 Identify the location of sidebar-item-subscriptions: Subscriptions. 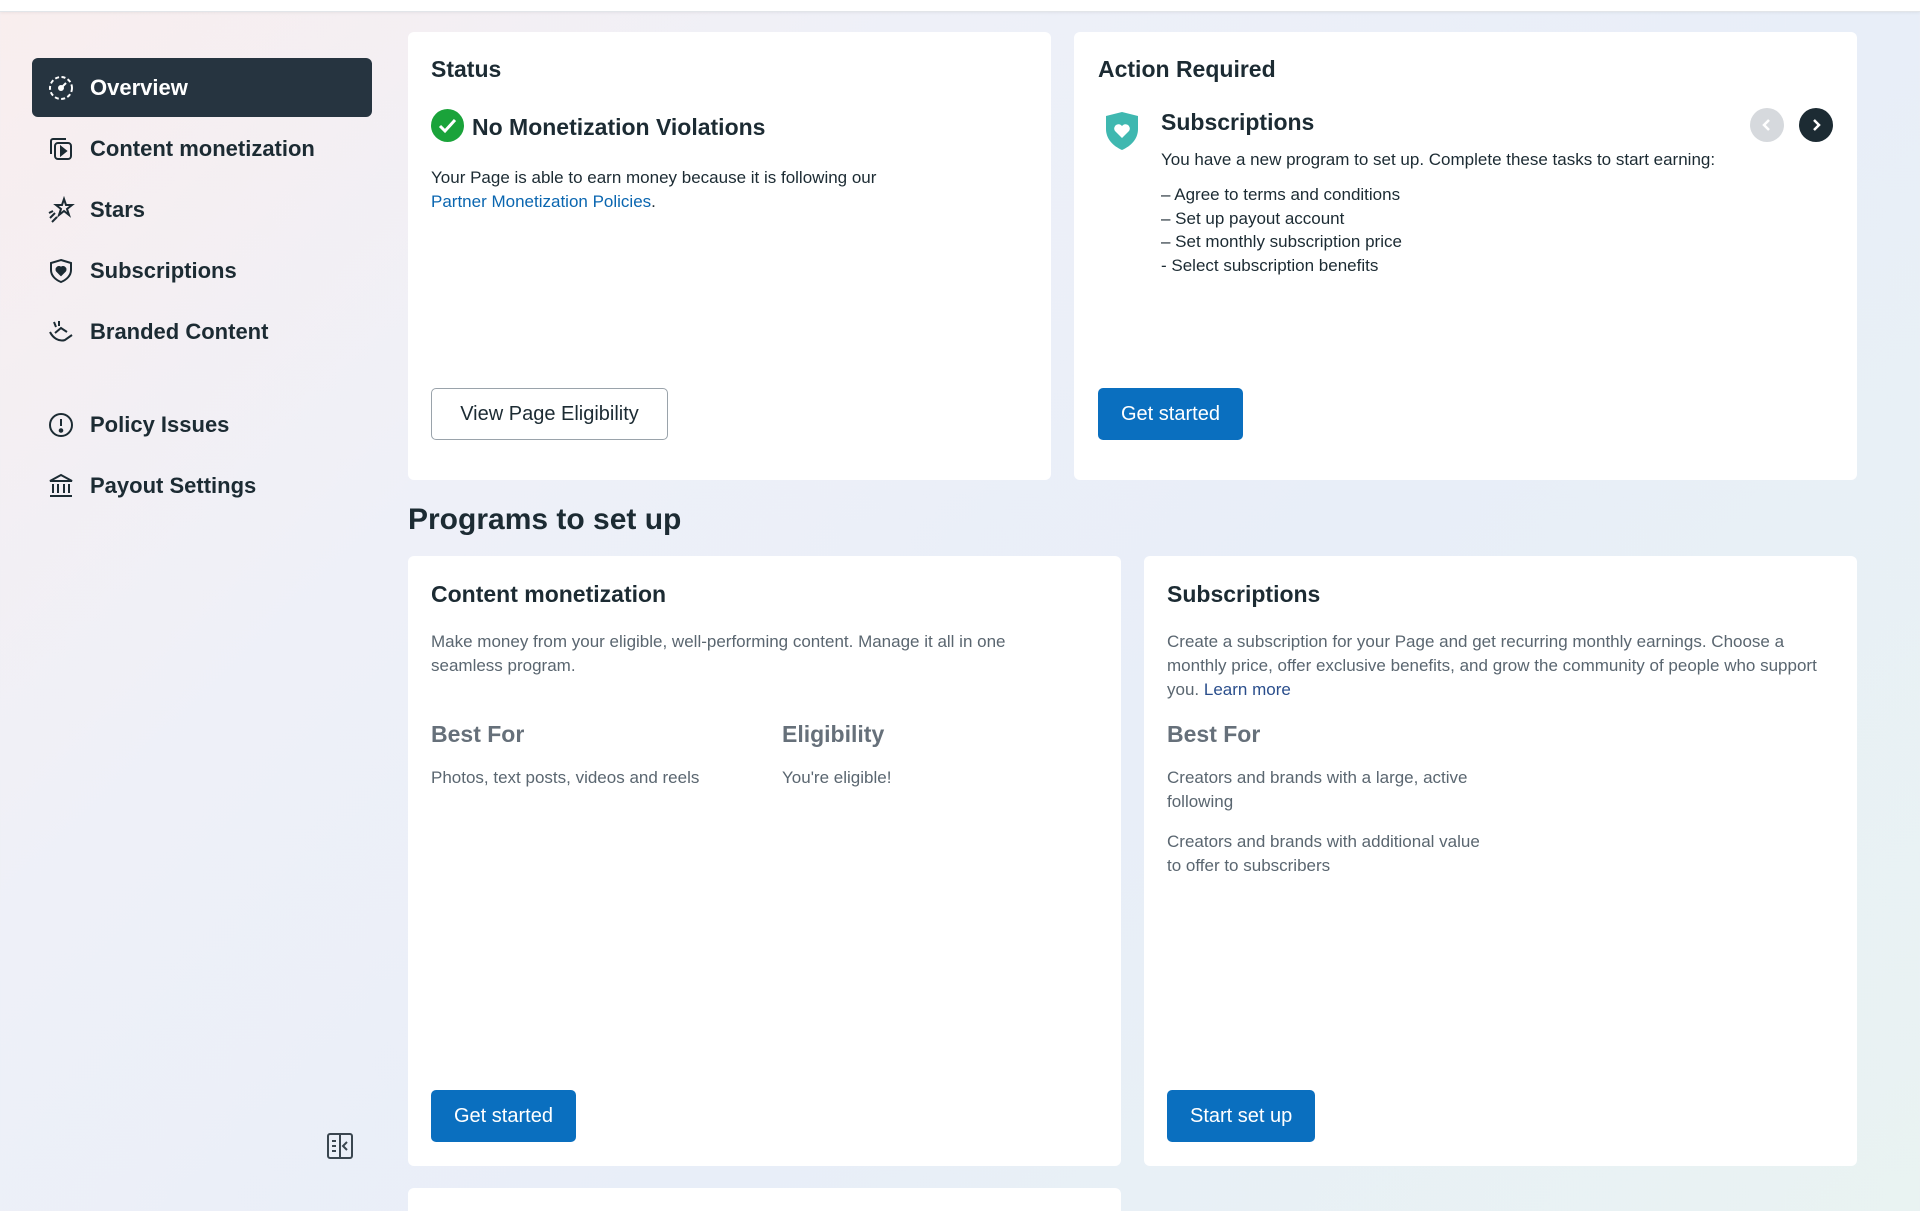
(202, 270).